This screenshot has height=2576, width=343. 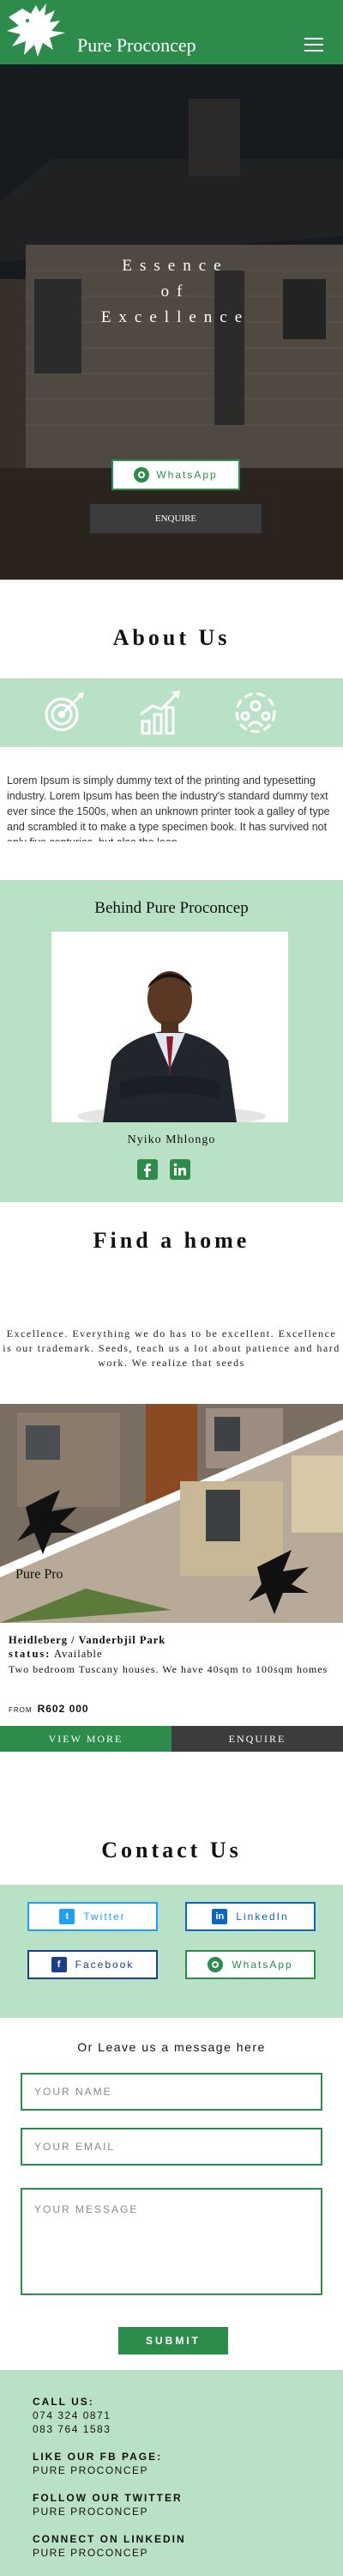 I want to click on facebook-button: f Facebook, so click(x=92, y=1965).